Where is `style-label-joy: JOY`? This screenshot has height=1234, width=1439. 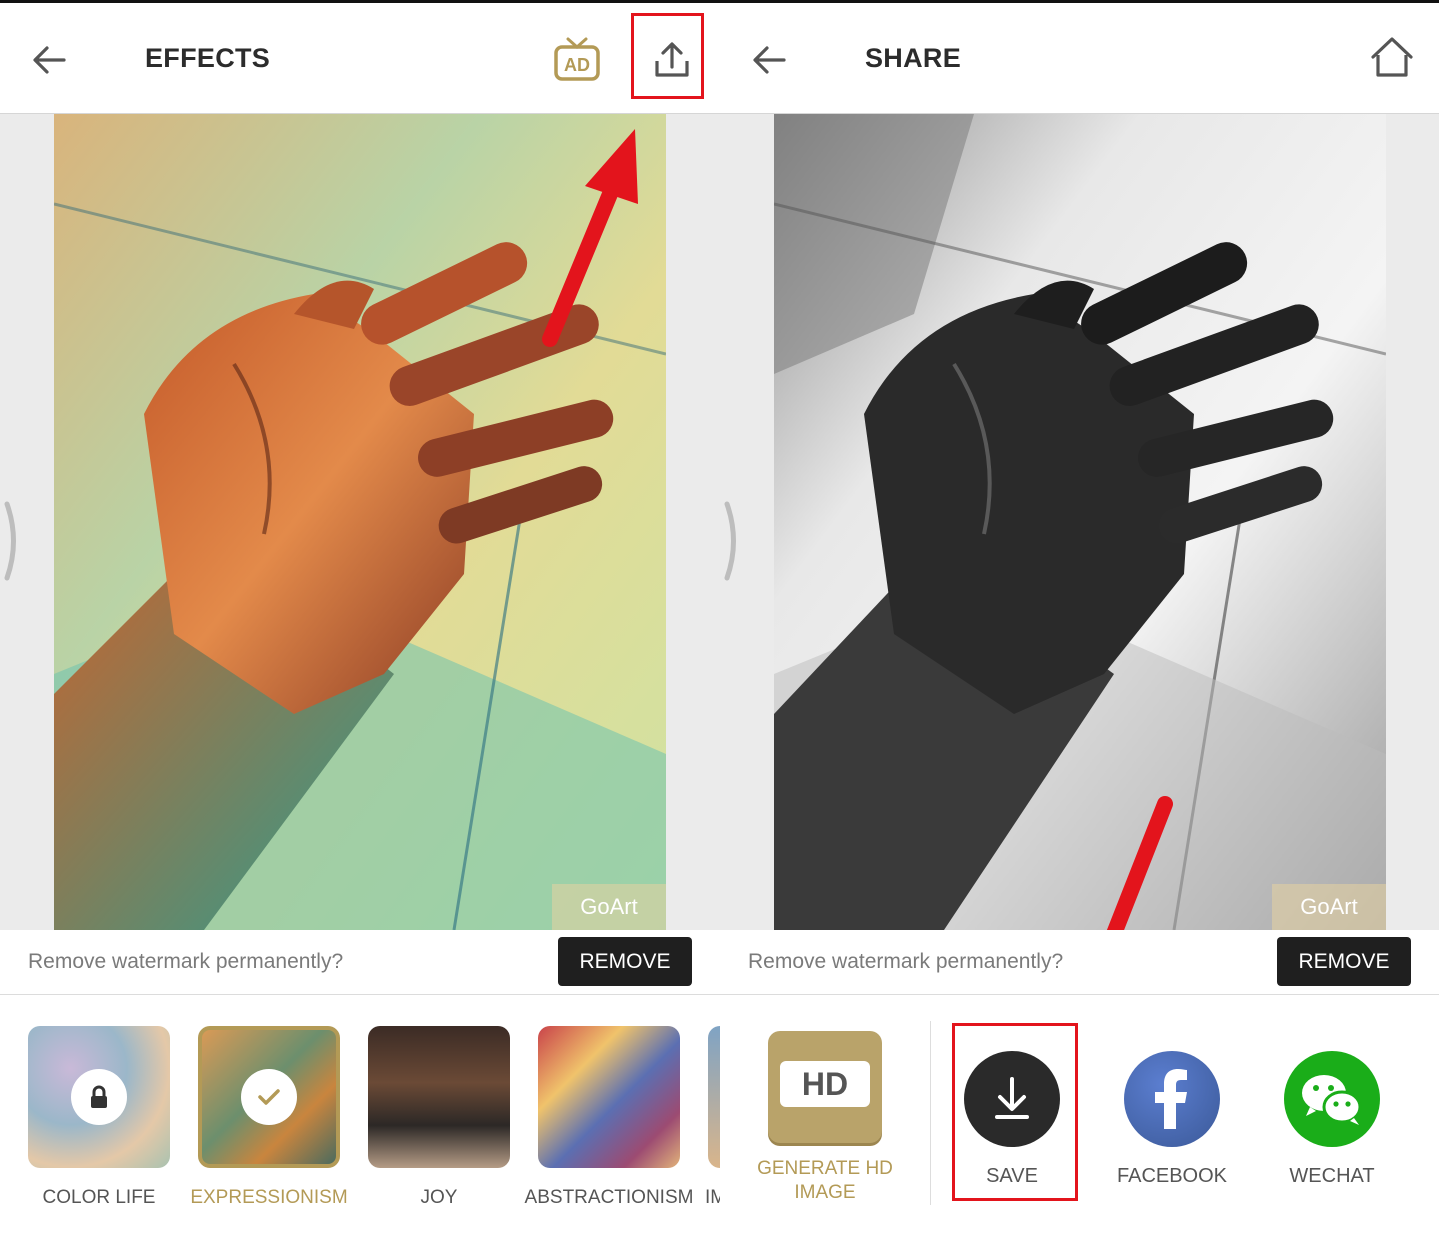 style-label-joy: JOY is located at coordinates (439, 1197).